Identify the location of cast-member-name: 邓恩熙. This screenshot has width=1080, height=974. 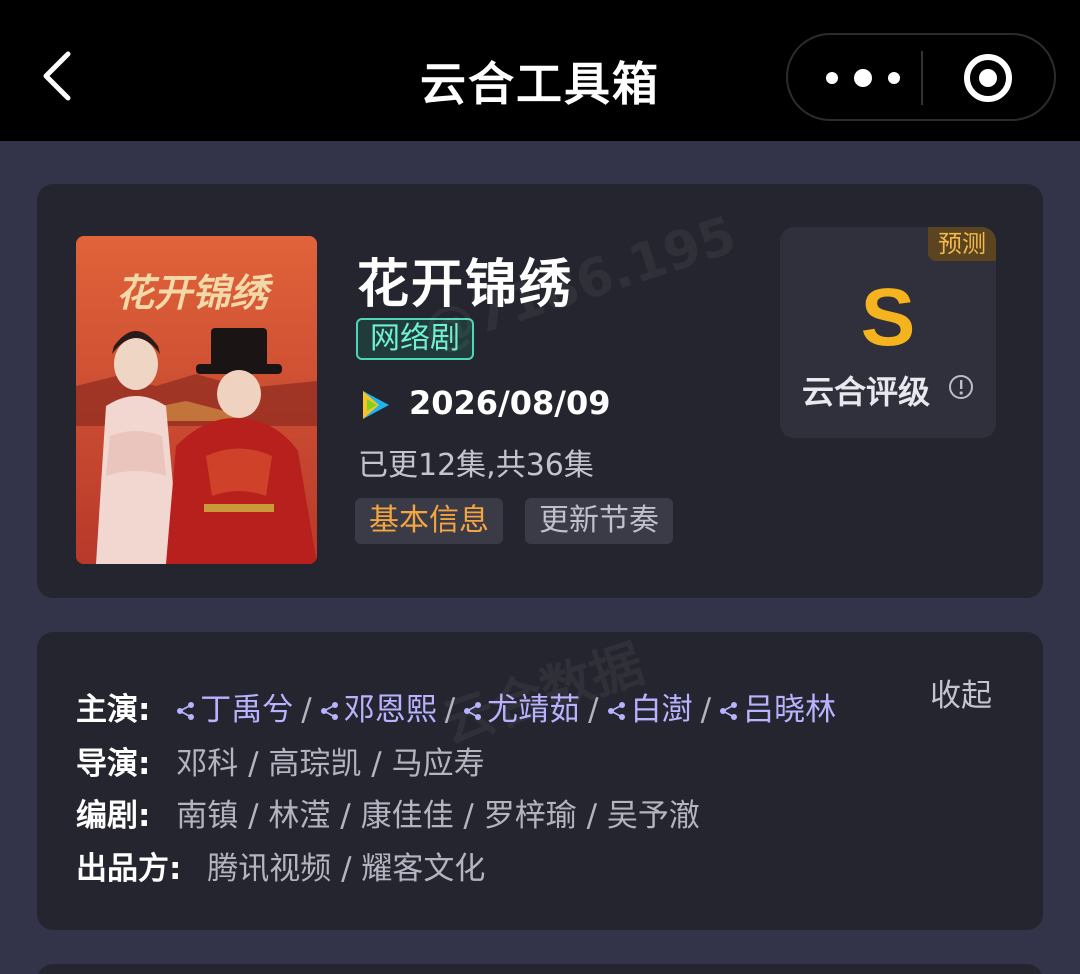
(390, 710).